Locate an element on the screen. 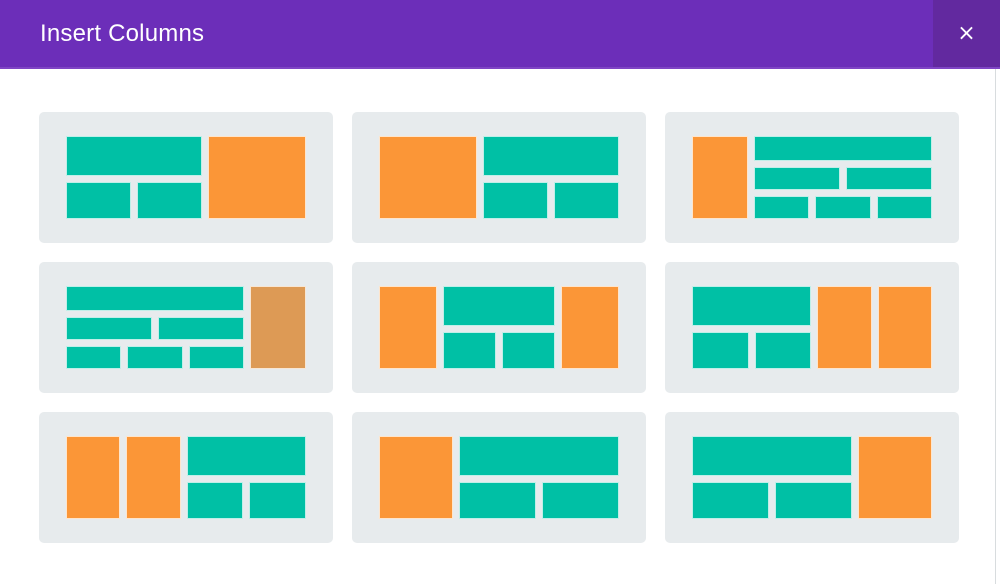  scrollbar-track is located at coordinates (997, 326).